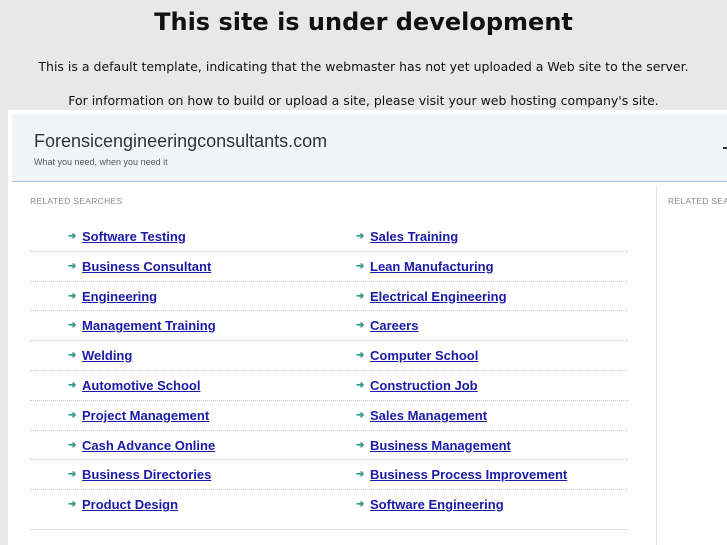 This screenshot has width=727, height=545. I want to click on table-row: ➜ Business Consultant ➜ Lean Manufacturing, so click(329, 267).